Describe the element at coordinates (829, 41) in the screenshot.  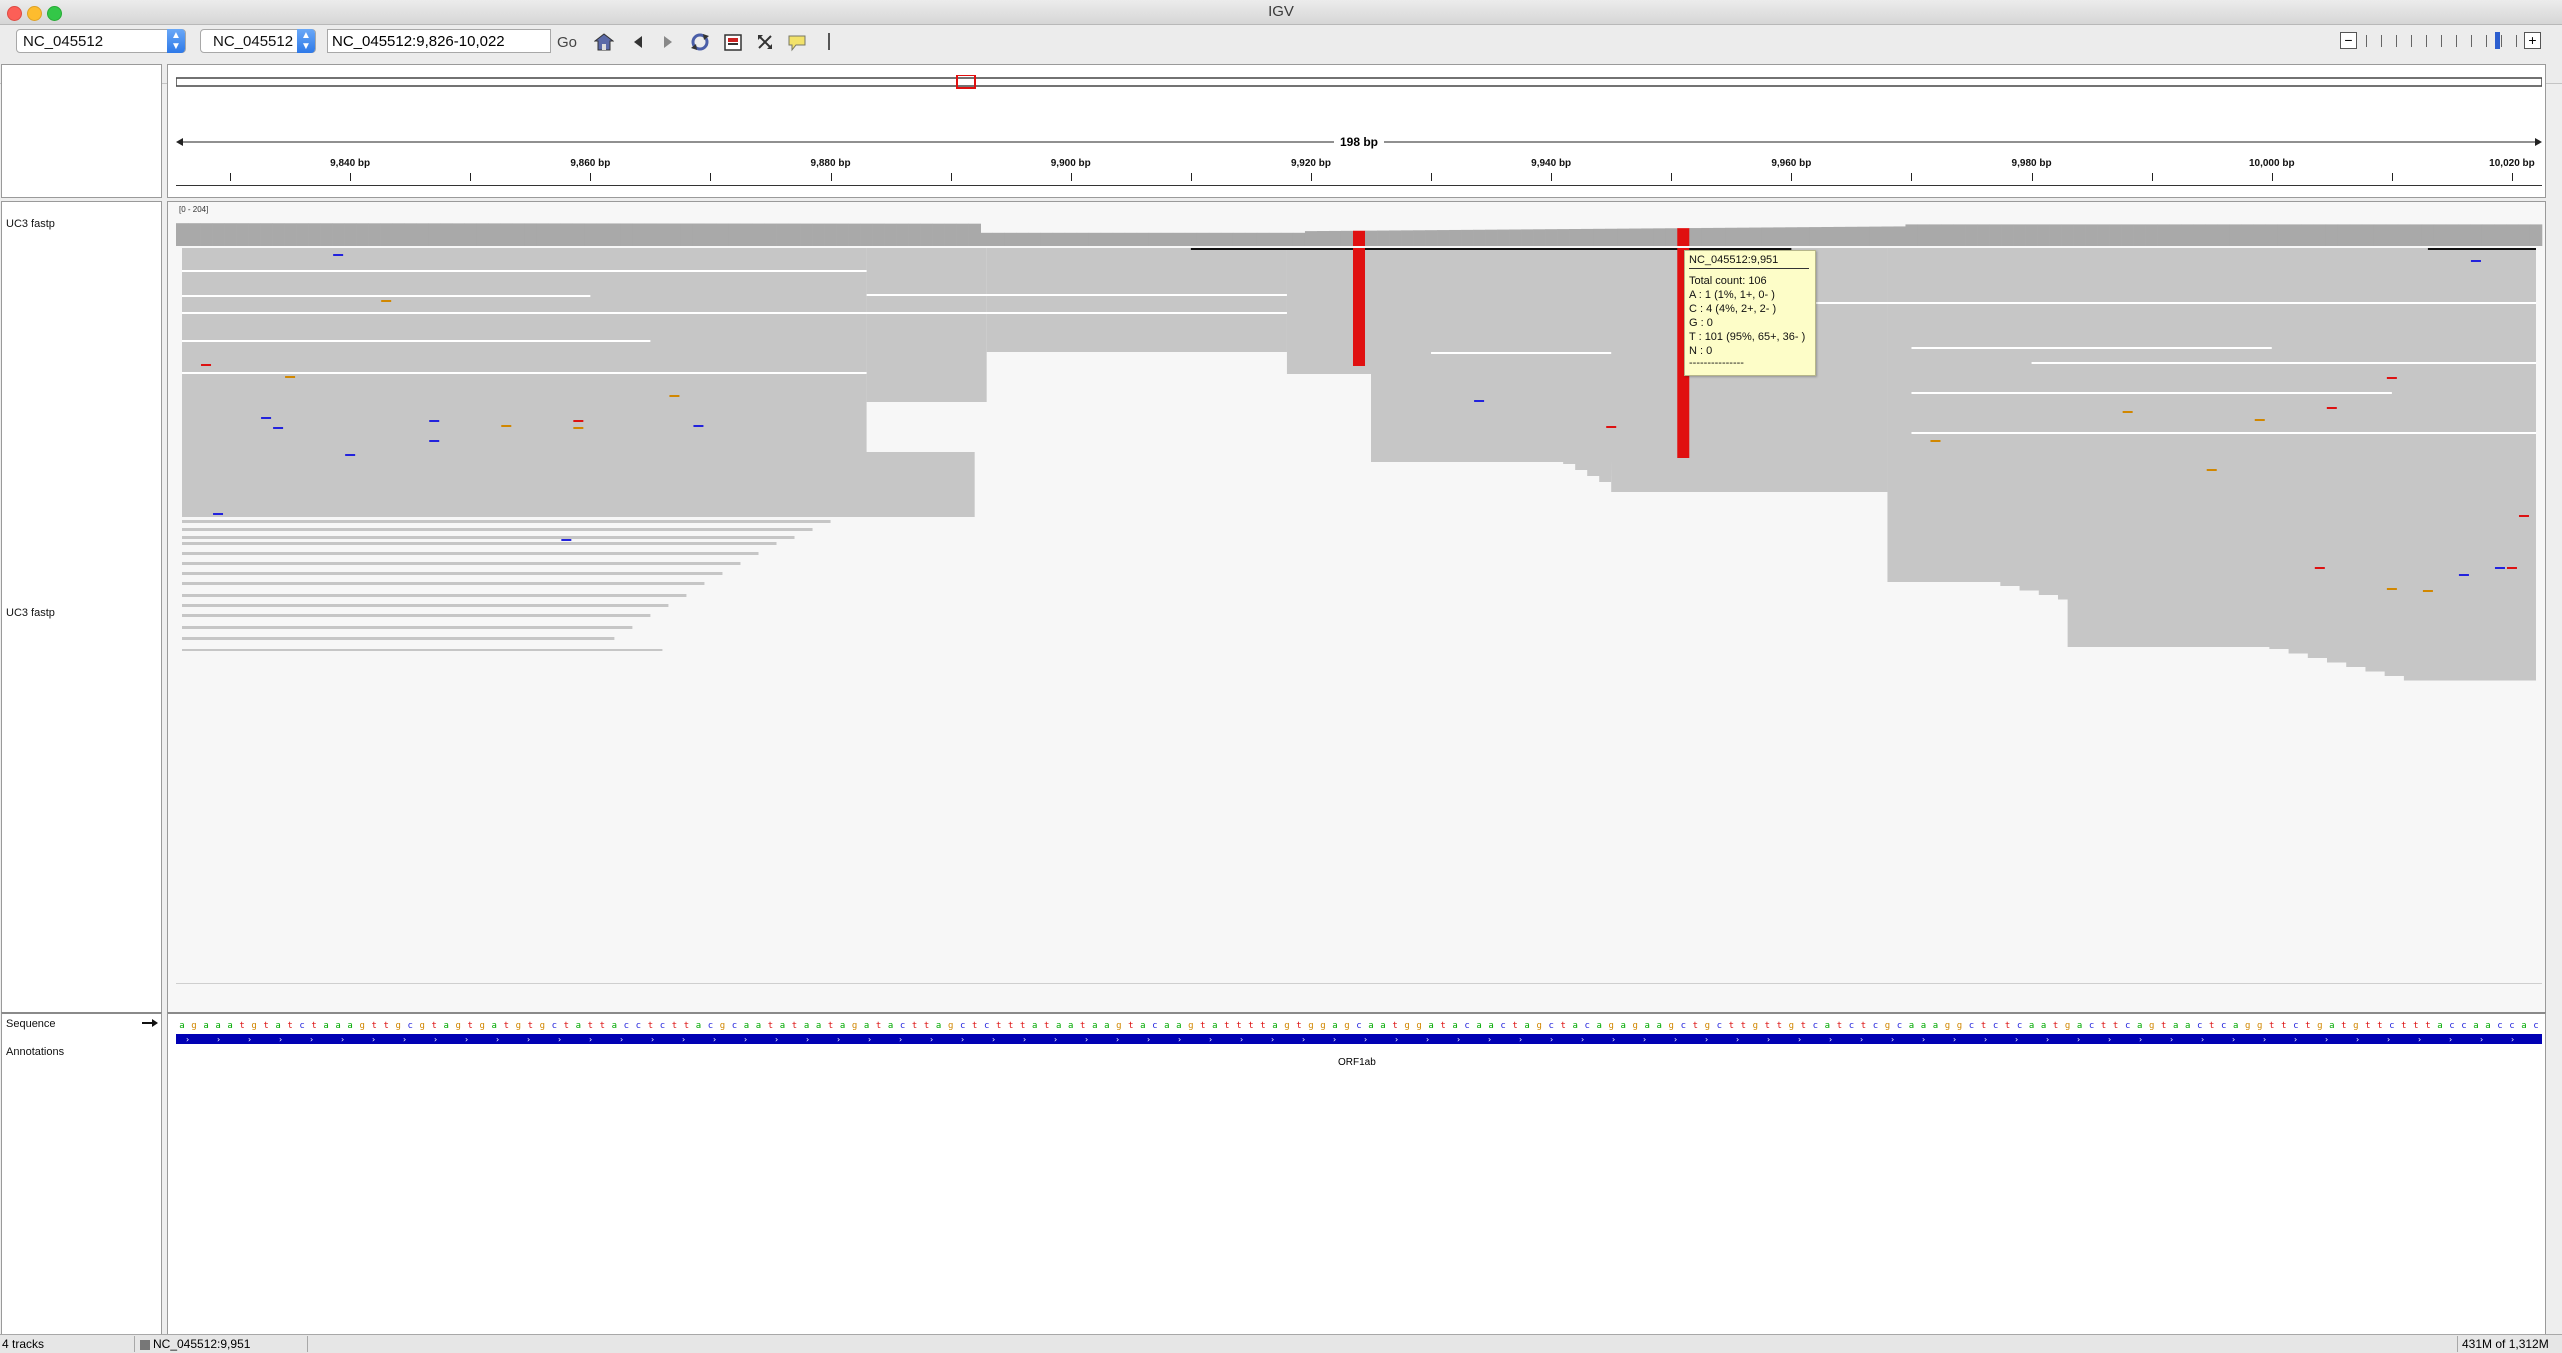
I see `ruler-icon` at that location.